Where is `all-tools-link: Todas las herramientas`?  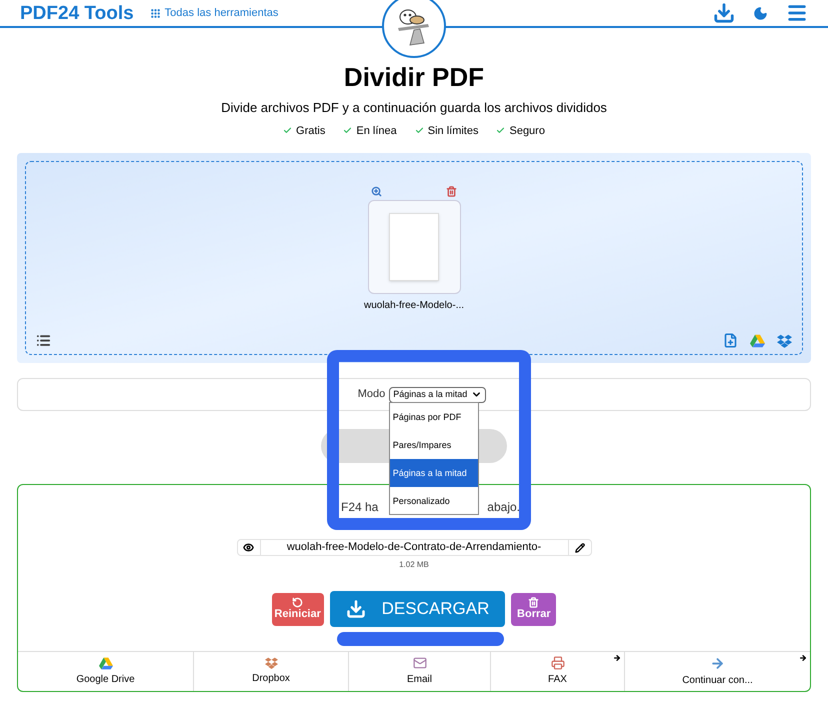
all-tools-link: Todas las herramientas is located at coordinates (214, 13).